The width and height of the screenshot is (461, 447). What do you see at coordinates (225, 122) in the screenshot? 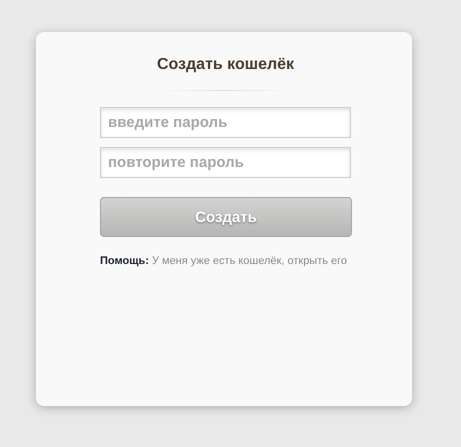
I see `password-field: введите пароль` at bounding box center [225, 122].